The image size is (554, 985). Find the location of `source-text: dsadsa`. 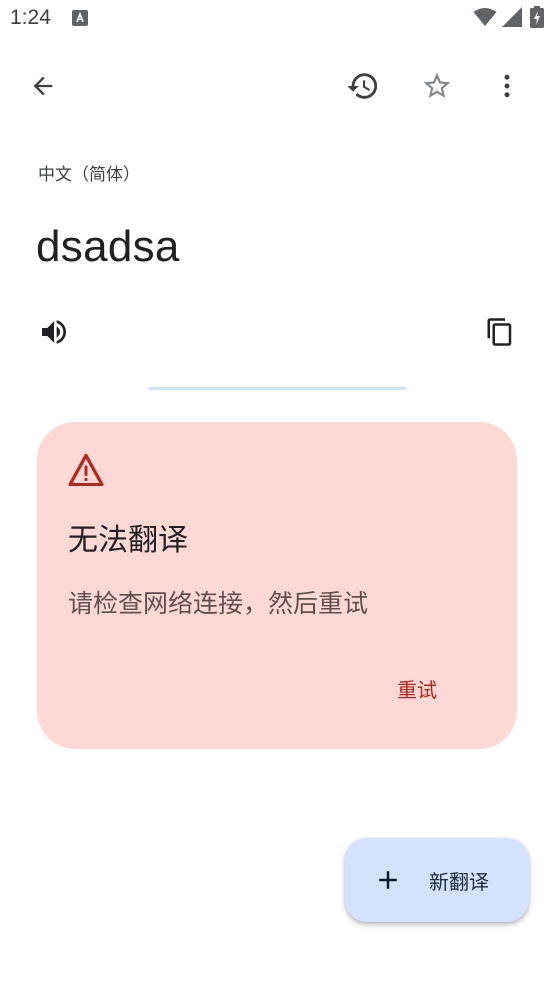

source-text: dsadsa is located at coordinates (108, 247).